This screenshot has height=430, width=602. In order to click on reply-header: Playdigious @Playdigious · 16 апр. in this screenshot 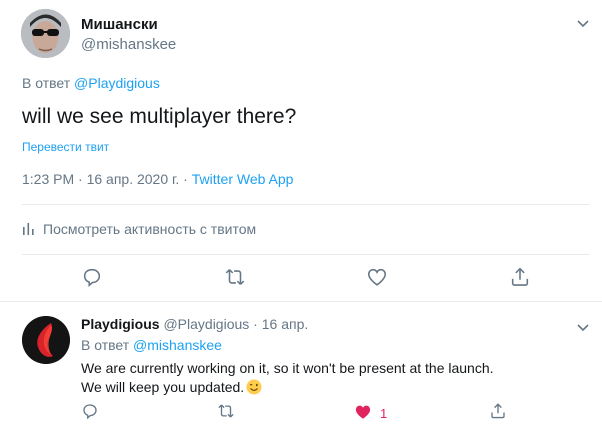, I will do `click(194, 324)`.